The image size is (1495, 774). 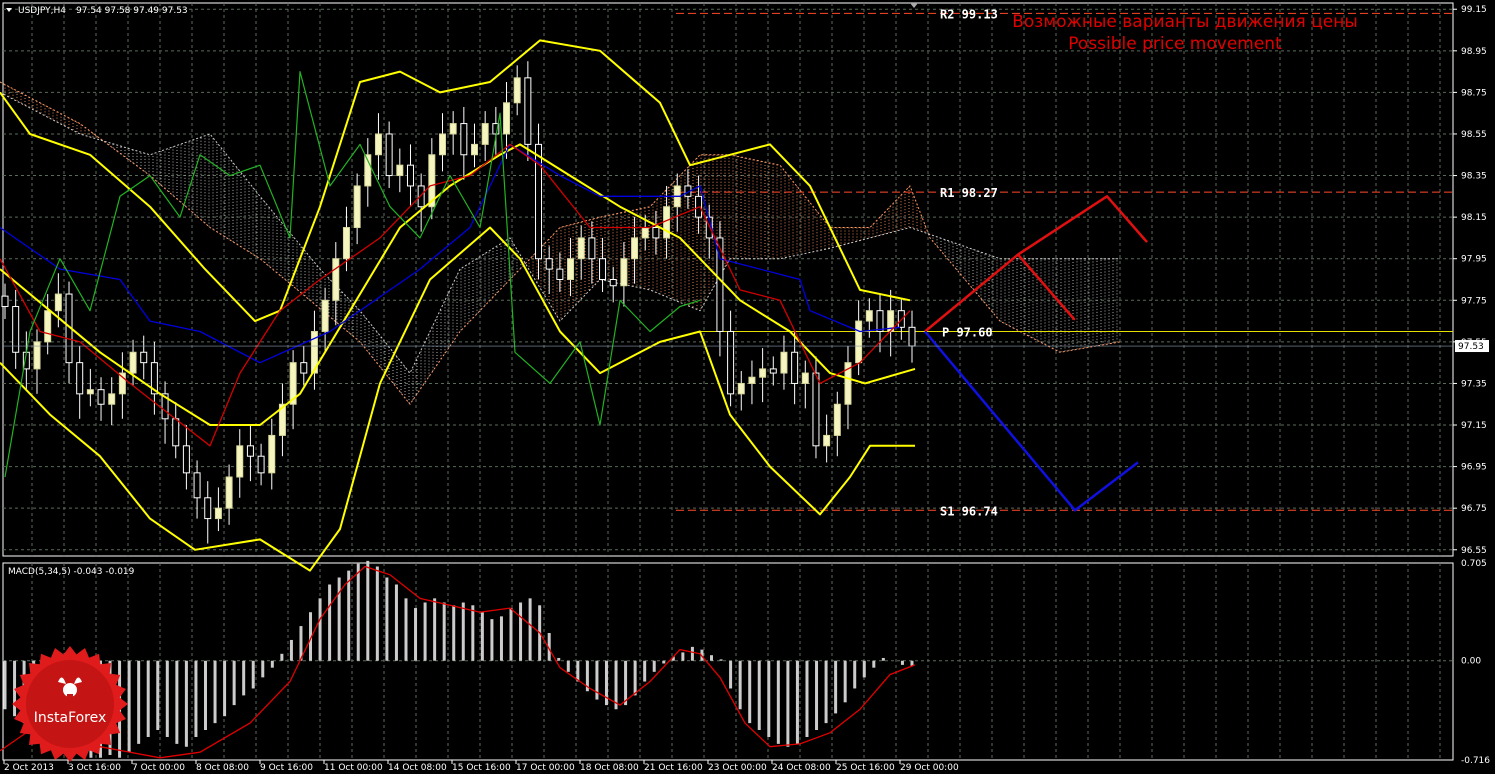 What do you see at coordinates (42, 11) in the screenshot?
I see `symbol-label: USDJPY,H4` at bounding box center [42, 11].